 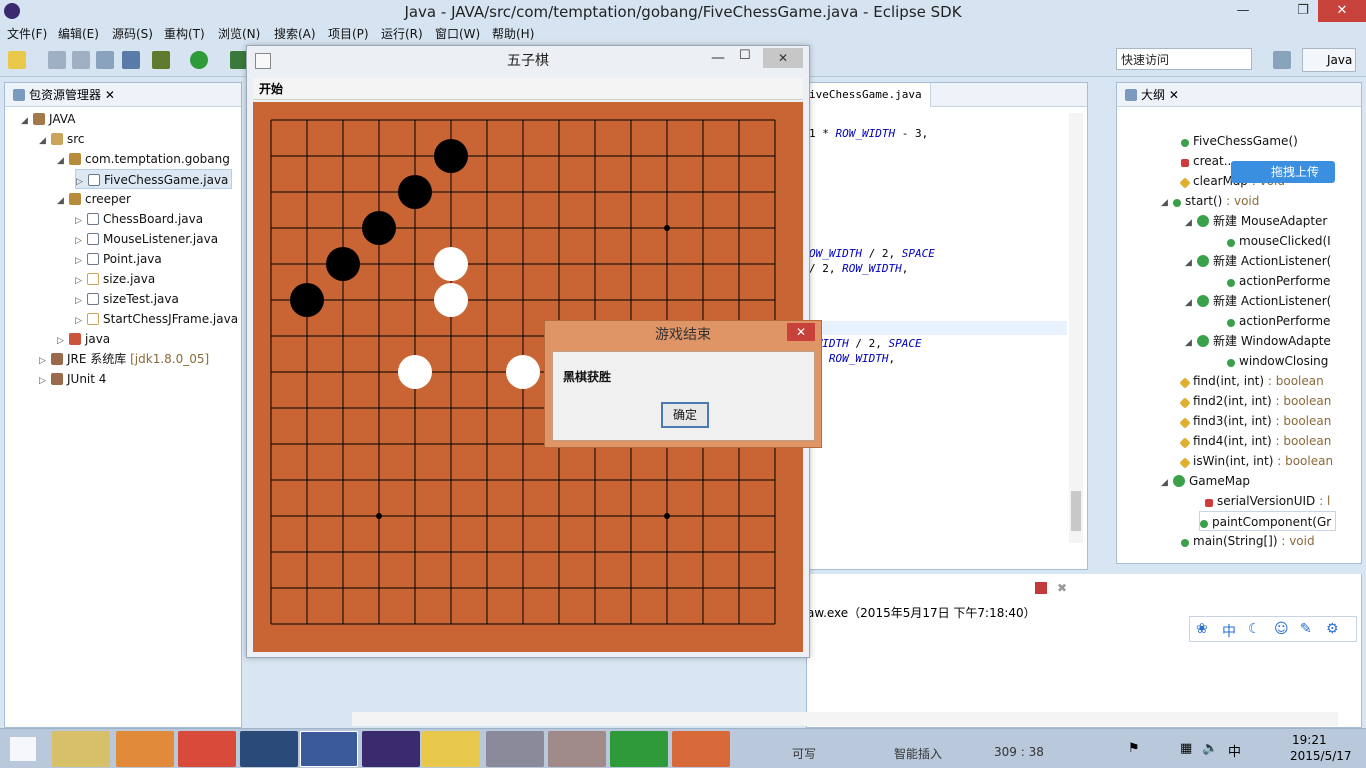 What do you see at coordinates (1076, 328) in the screenshot?
I see `editor-vertical-scrollbar` at bounding box center [1076, 328].